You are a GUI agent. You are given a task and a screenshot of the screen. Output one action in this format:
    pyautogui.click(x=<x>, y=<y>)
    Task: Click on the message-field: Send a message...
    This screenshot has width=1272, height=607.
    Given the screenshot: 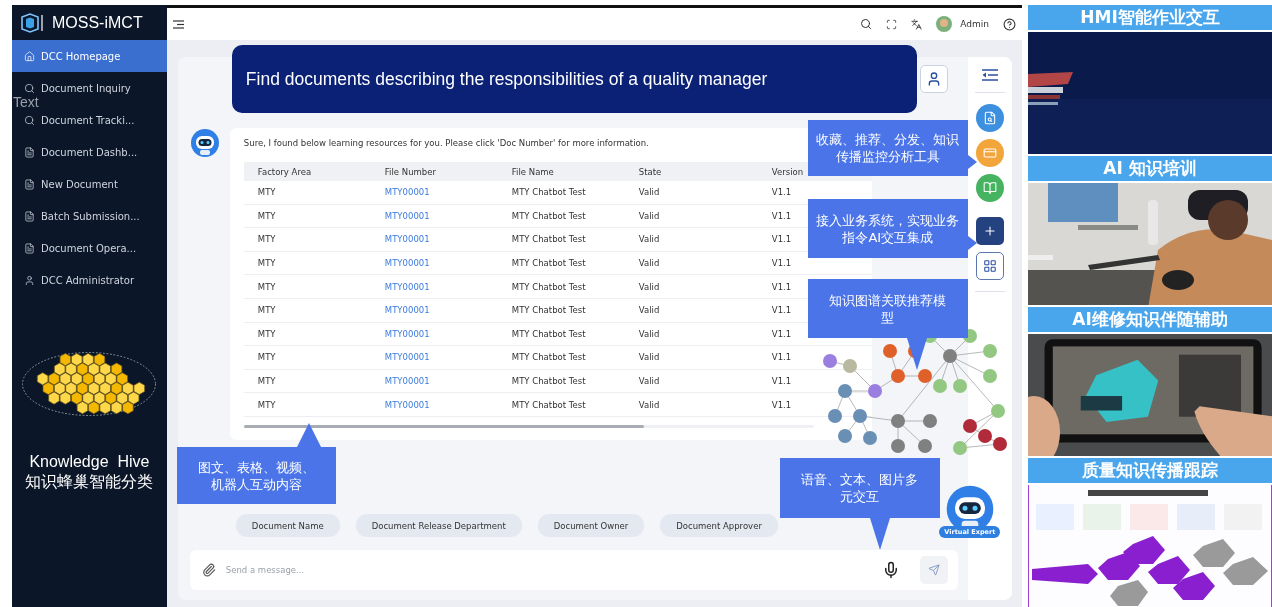 What is the action you would take?
    pyautogui.click(x=573, y=570)
    